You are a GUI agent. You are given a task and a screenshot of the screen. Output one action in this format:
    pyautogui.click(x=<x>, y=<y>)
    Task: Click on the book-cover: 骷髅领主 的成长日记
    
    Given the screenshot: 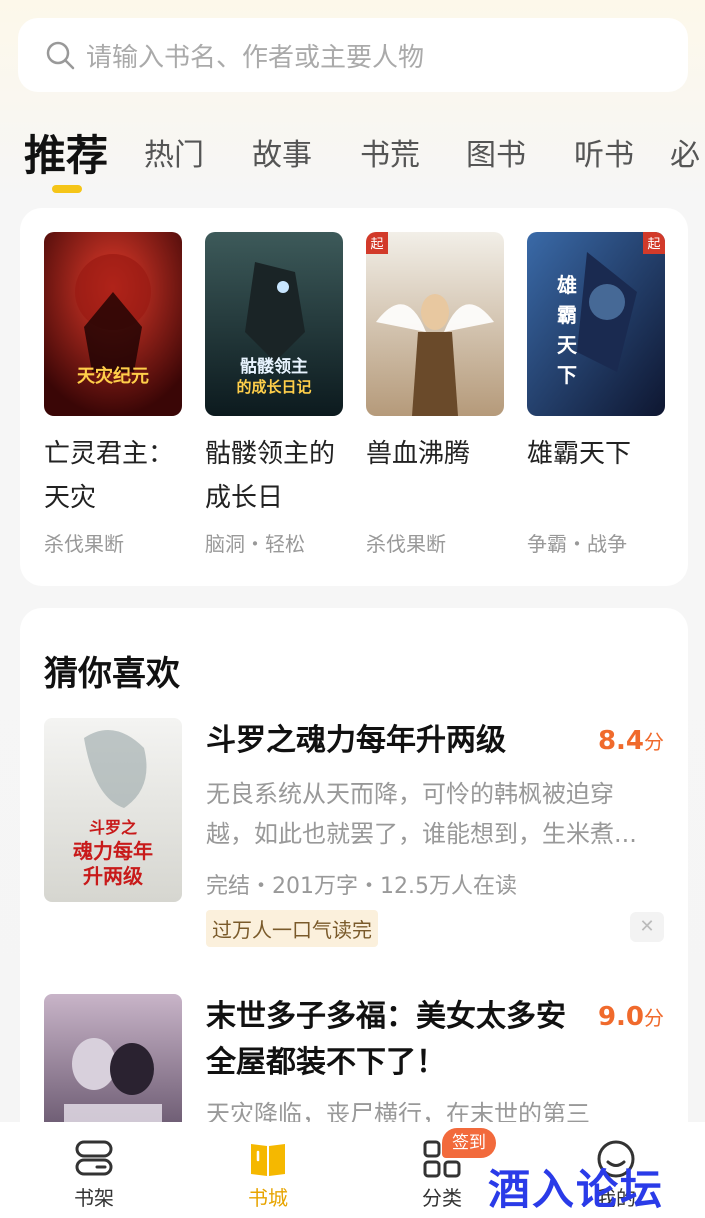 What is the action you would take?
    pyautogui.click(x=274, y=324)
    